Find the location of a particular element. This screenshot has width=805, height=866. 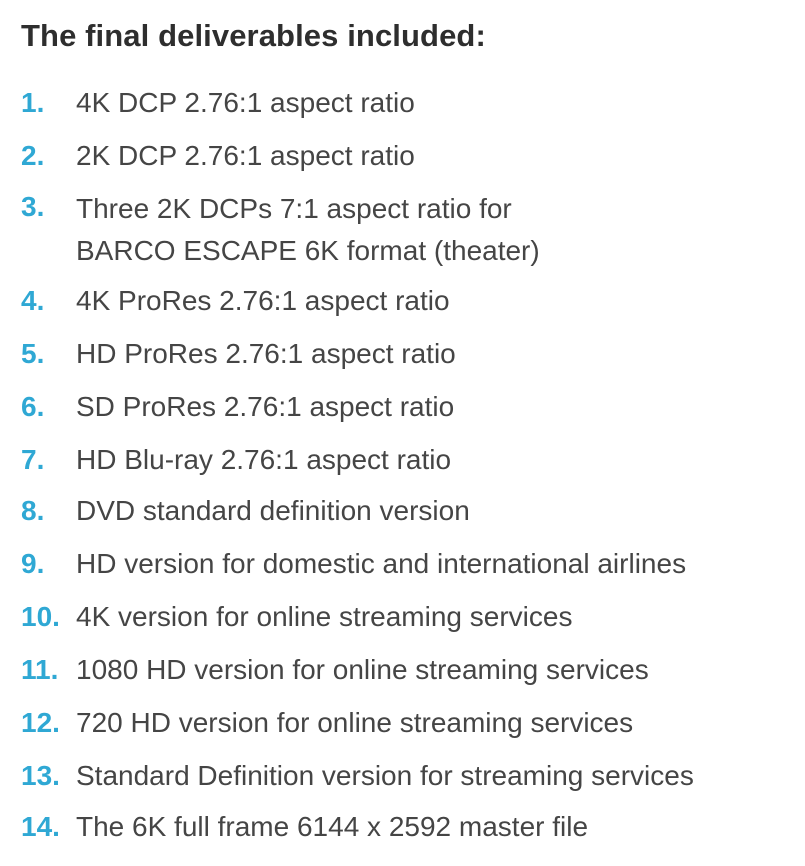

item-number: 12. is located at coordinates (40, 722).